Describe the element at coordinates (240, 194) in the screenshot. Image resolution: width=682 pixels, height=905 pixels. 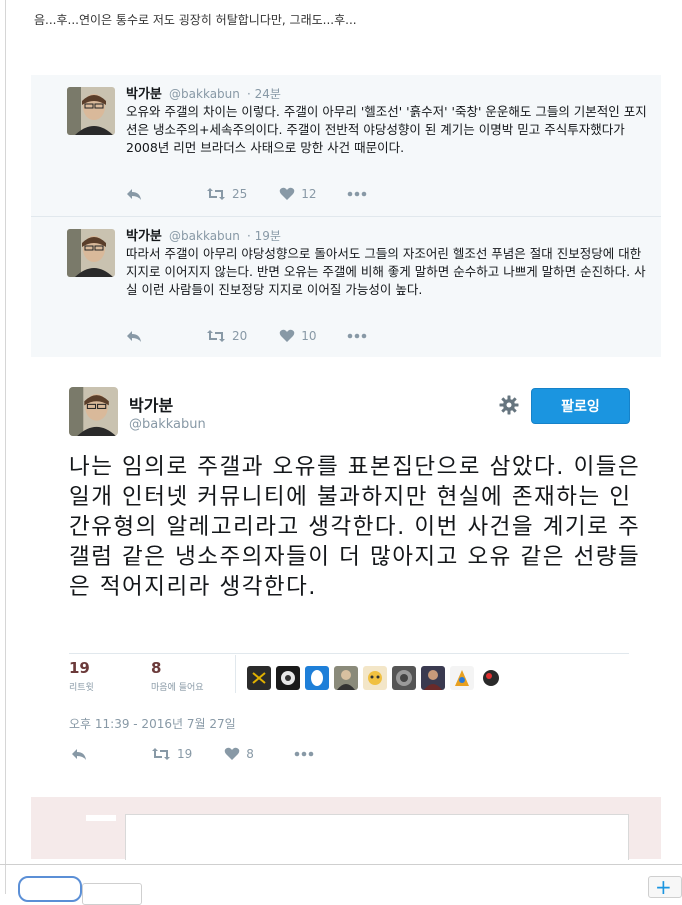
I see `retweet-count: 25` at that location.